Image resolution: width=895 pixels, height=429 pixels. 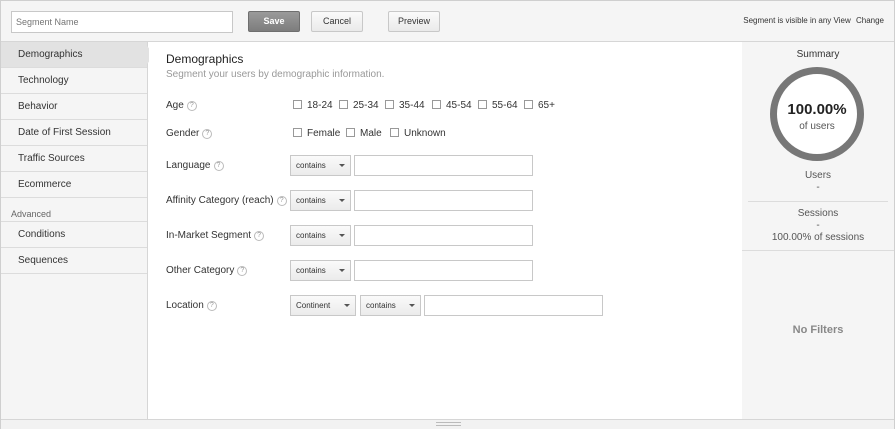 What do you see at coordinates (175, 105) in the screenshot?
I see `age-label-text: Age` at bounding box center [175, 105].